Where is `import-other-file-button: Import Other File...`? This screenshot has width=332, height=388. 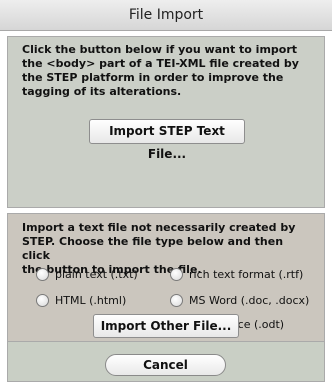
import-other-file-button: Import Other File... is located at coordinates (166, 326).